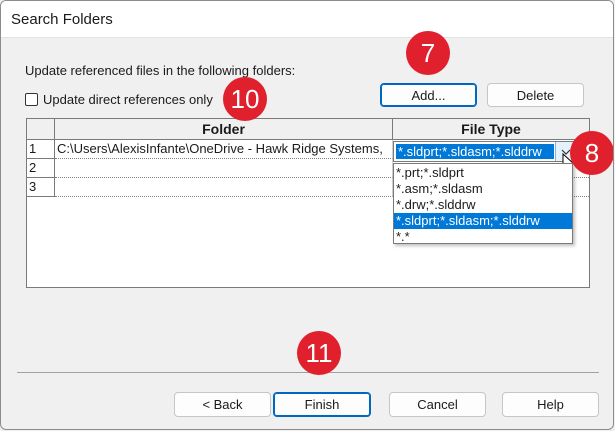  Describe the element at coordinates (222, 404) in the screenshot. I see `back-button: < Back` at that location.